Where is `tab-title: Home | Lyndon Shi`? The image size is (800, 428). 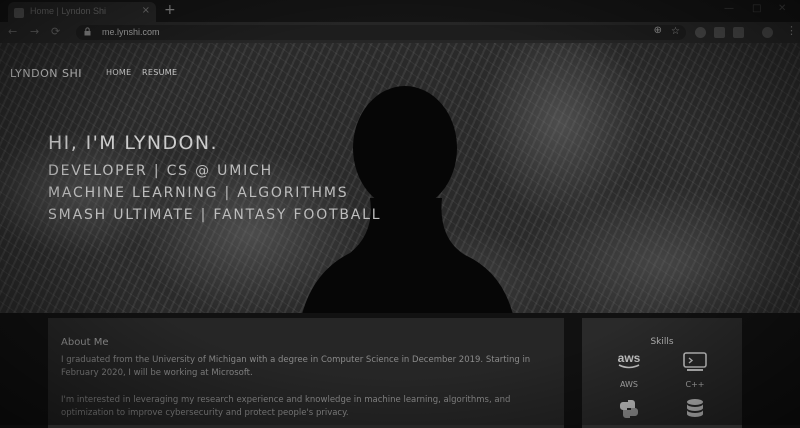
tab-title: Home | Lyndon Shi is located at coordinates (68, 11).